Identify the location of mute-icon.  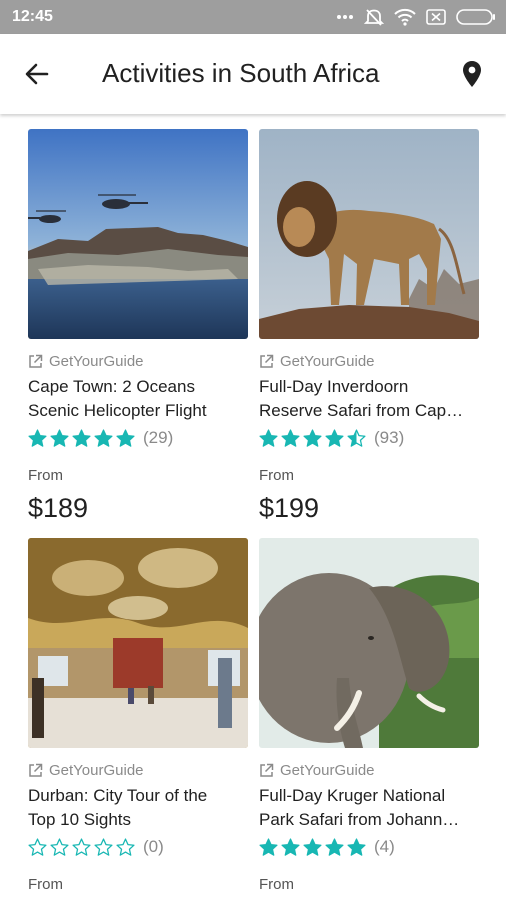
(374, 17).